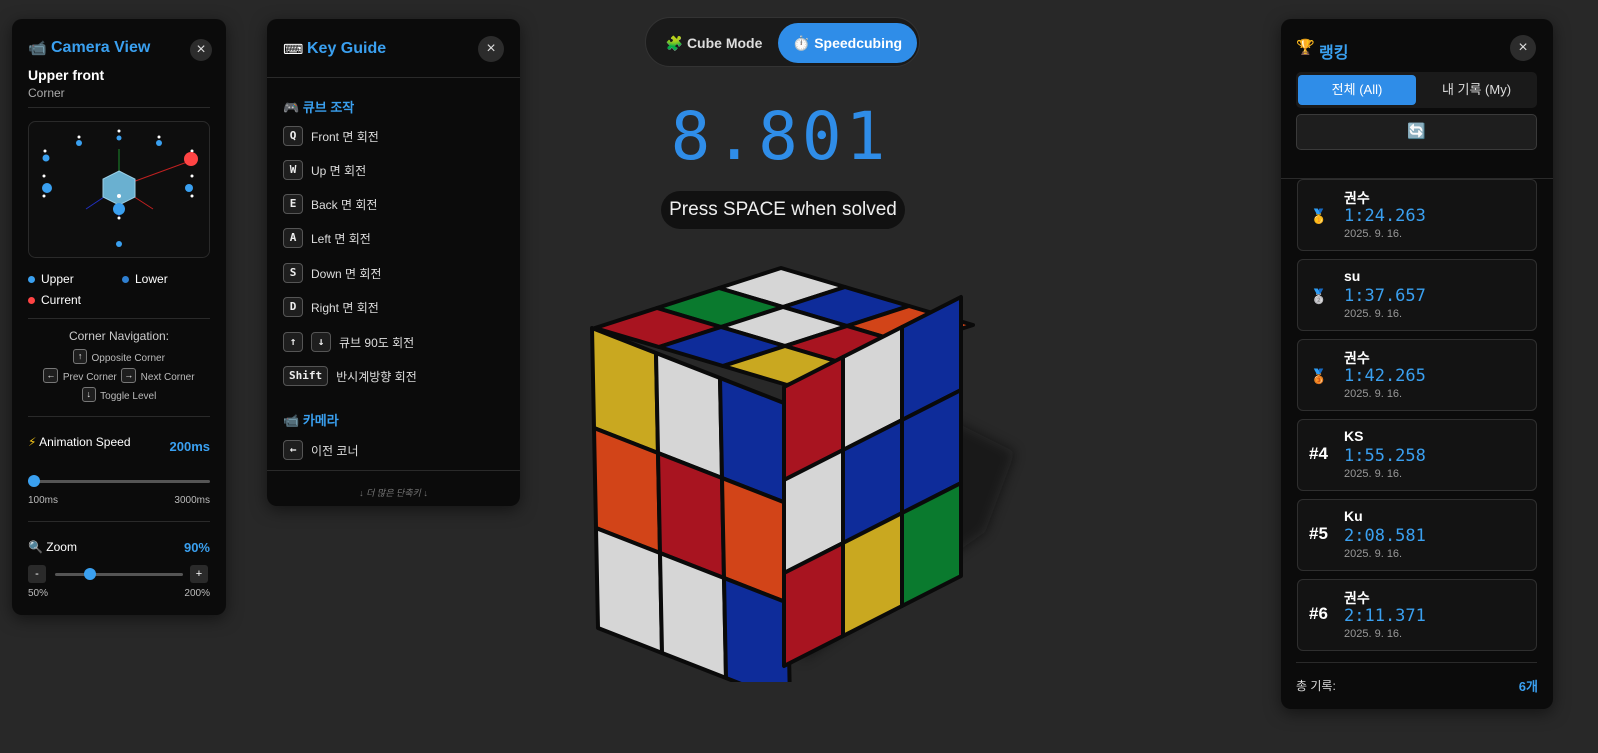 This screenshot has width=1598, height=753. Describe the element at coordinates (1385, 216) in the screenshot. I see `rank-time: 1:24.263` at that location.